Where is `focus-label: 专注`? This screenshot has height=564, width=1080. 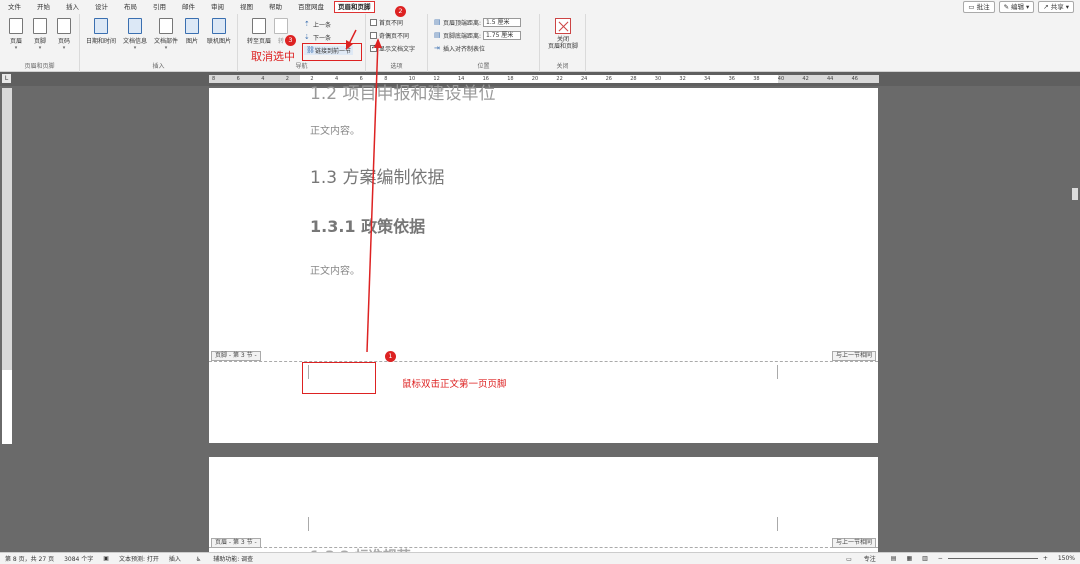 focus-label: 专注 is located at coordinates (869, 559).